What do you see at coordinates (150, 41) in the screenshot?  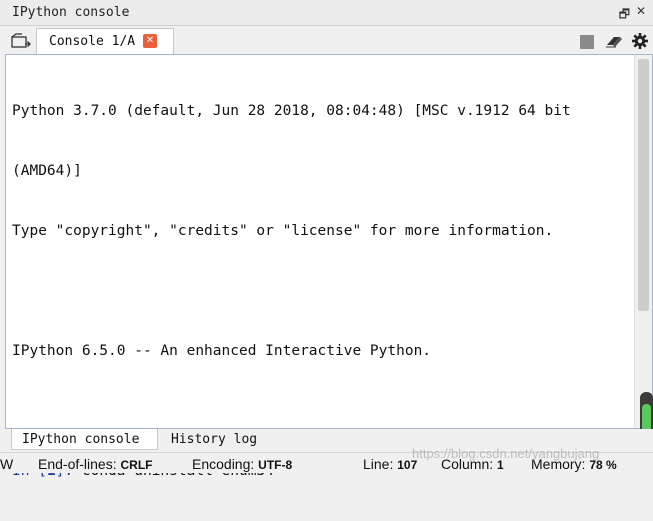 I see `tab-close-icon: ✕` at bounding box center [150, 41].